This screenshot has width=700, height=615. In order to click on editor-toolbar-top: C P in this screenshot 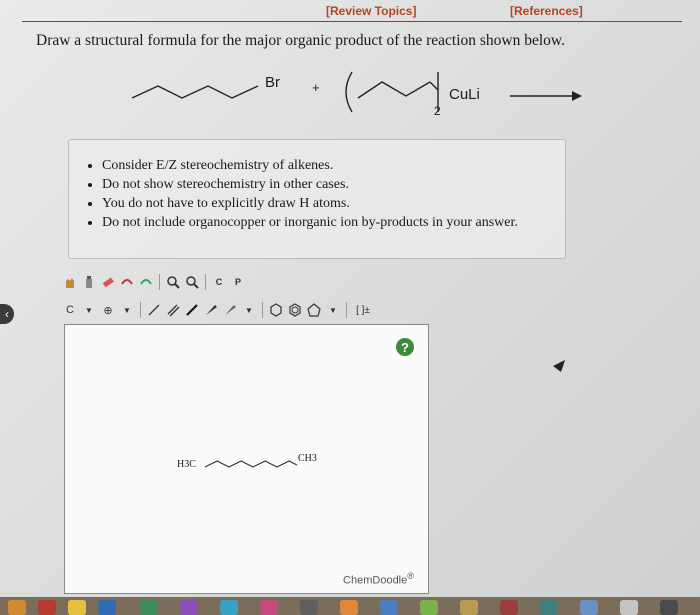, I will do `click(154, 282)`.